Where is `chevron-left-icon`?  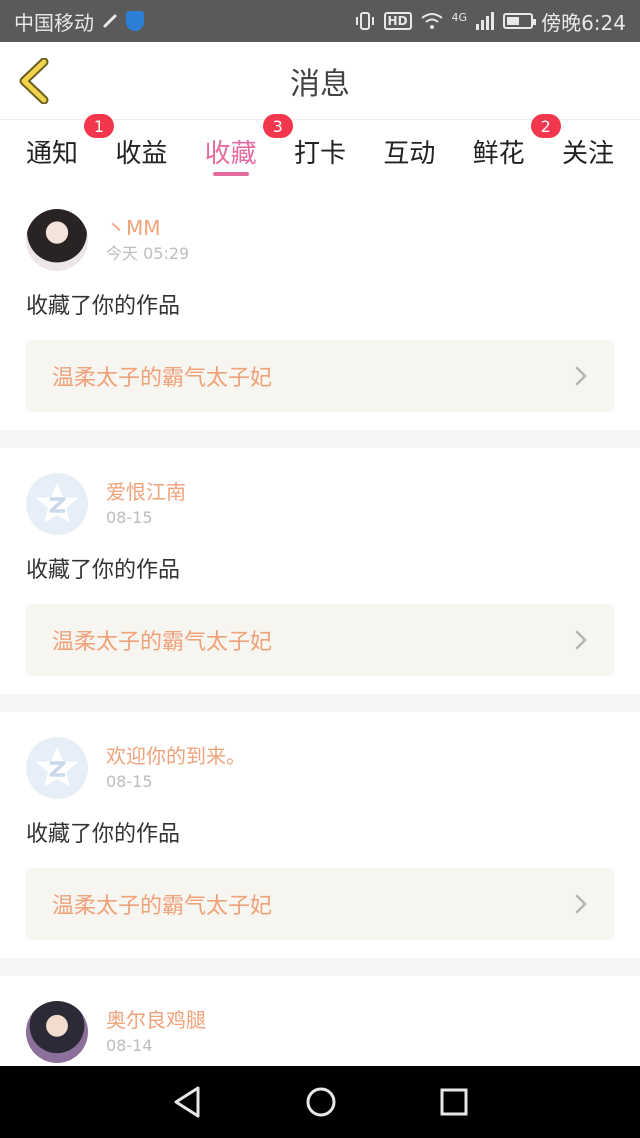 chevron-left-icon is located at coordinates (34, 81).